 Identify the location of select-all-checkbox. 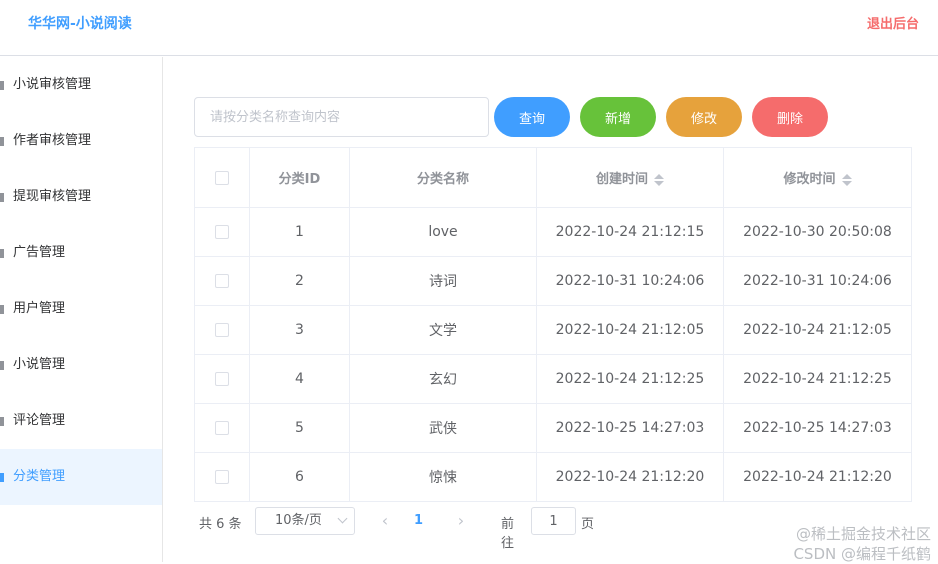
(222, 177).